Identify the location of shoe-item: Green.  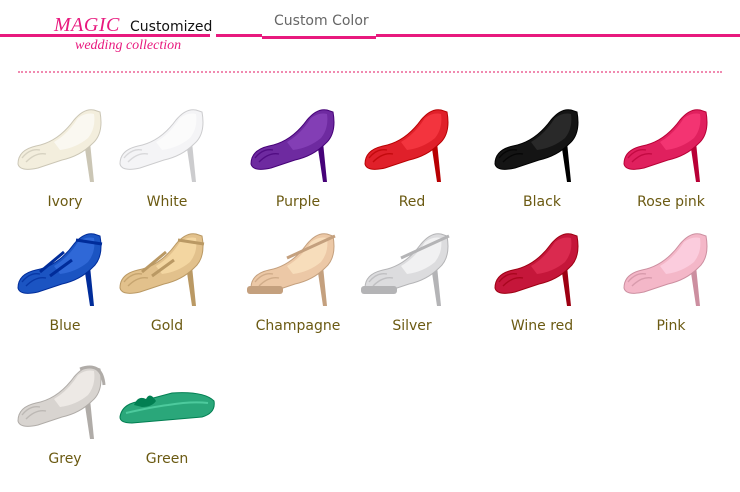
(167, 415).